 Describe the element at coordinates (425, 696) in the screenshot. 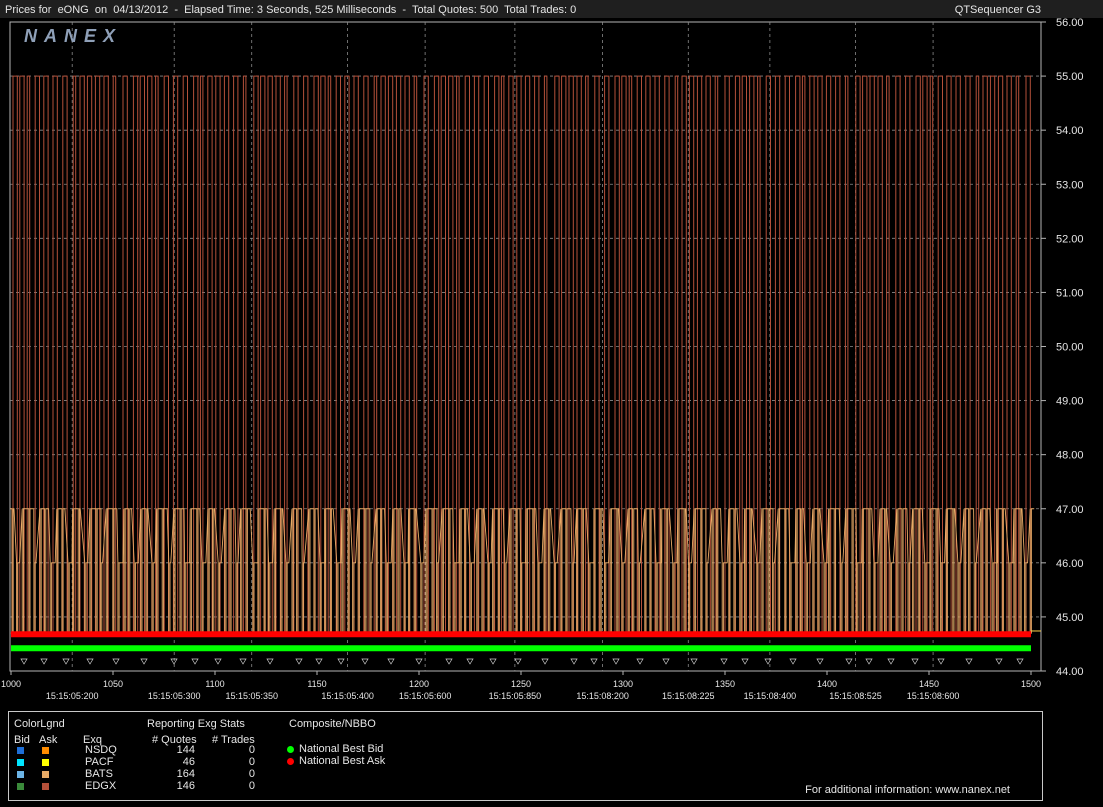

I see `time-label: 15:15:05:600` at that location.